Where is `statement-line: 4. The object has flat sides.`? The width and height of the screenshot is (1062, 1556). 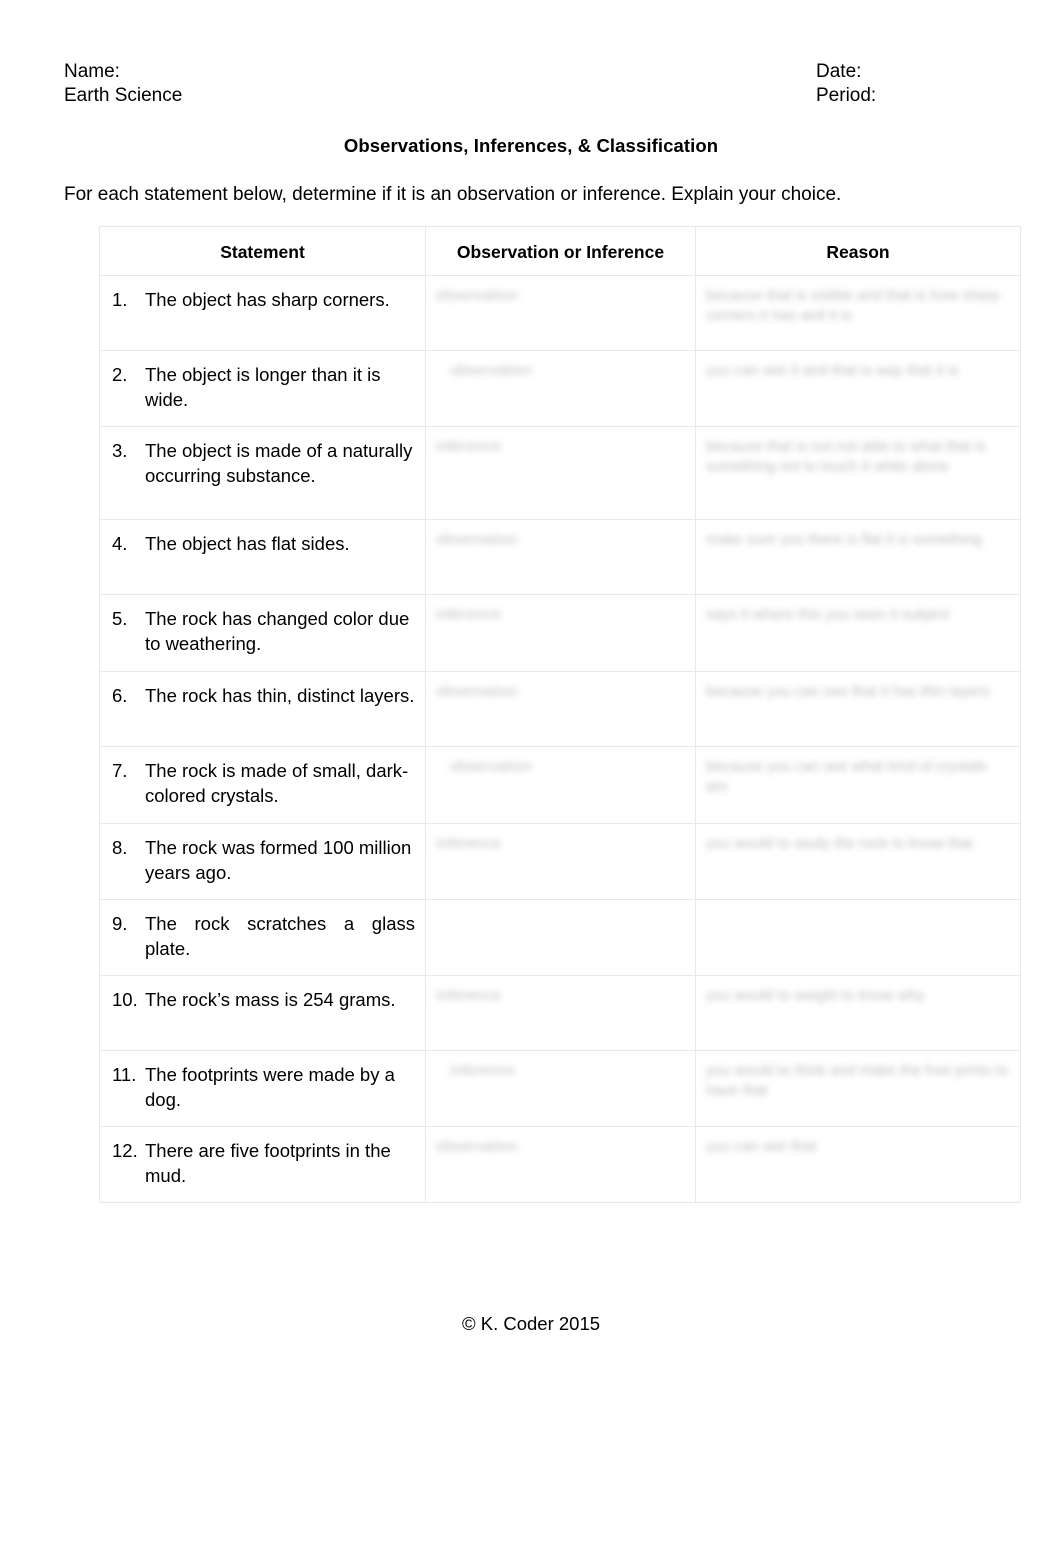 statement-line: 4. The object has flat sides. is located at coordinates (263, 544).